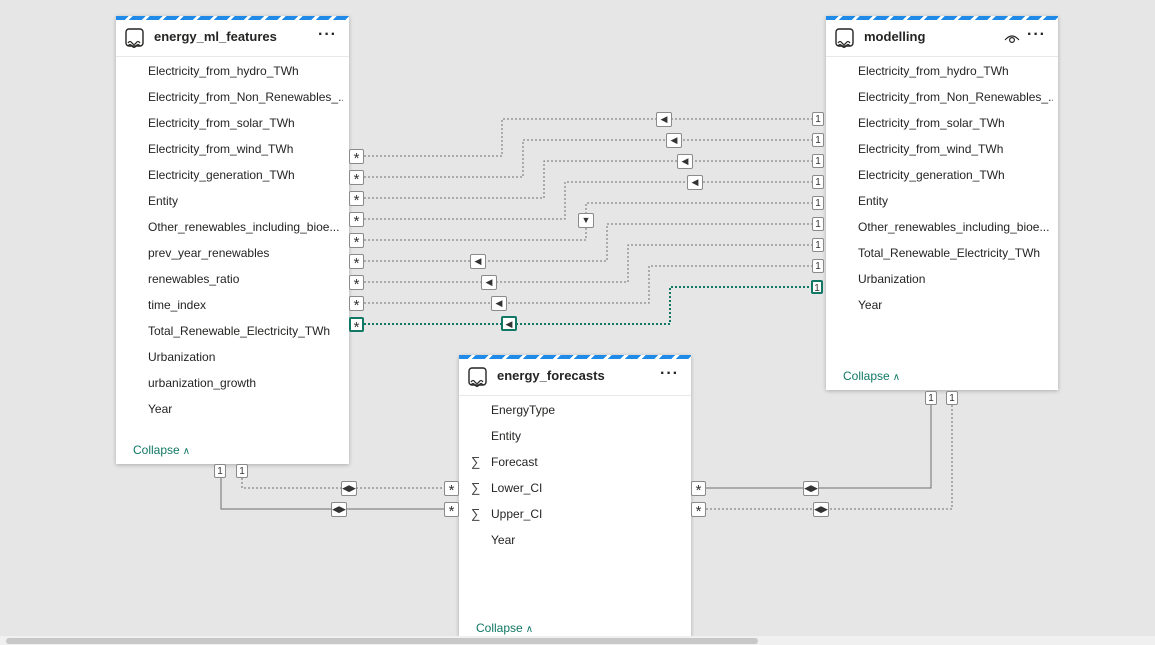  I want to click on cardinality-many-marker-selected: *, so click(356, 326).